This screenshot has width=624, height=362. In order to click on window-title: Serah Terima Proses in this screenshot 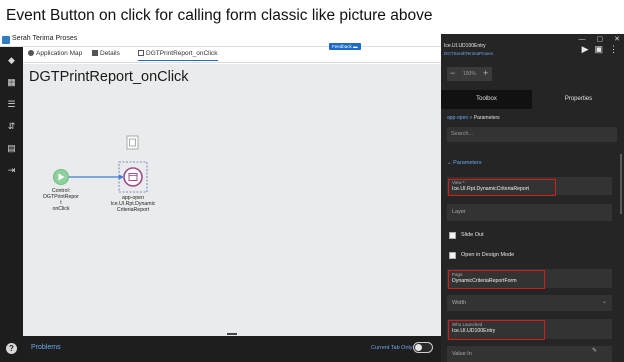, I will do `click(45, 38)`.